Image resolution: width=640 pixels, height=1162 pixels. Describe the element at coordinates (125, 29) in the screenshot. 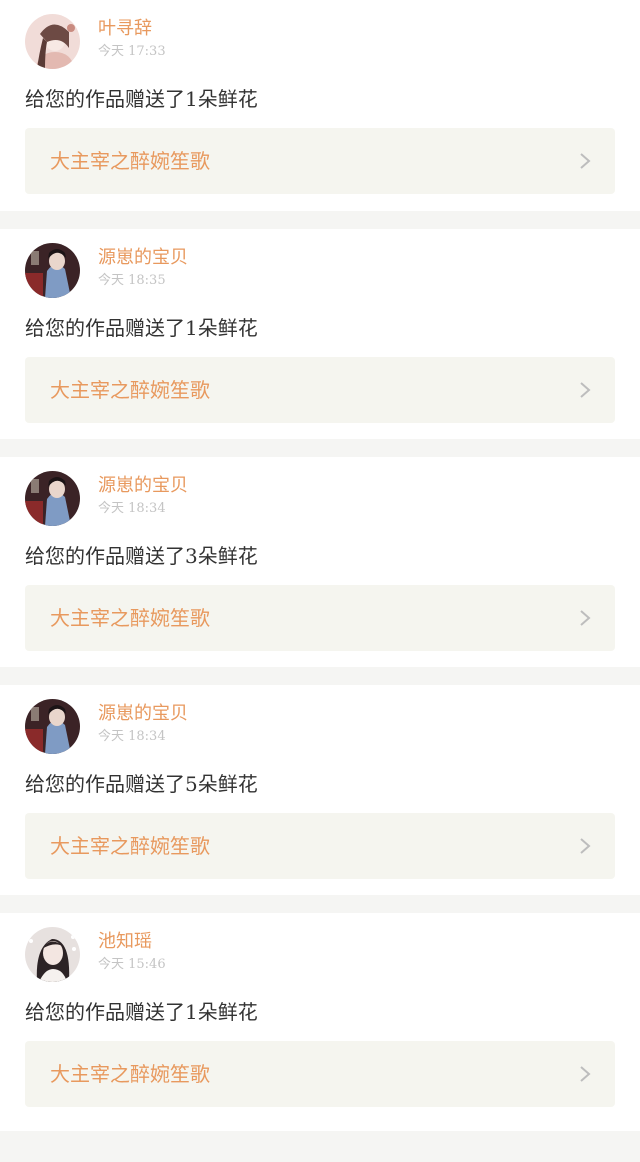

I see `sender-name: 叶寻辞` at that location.